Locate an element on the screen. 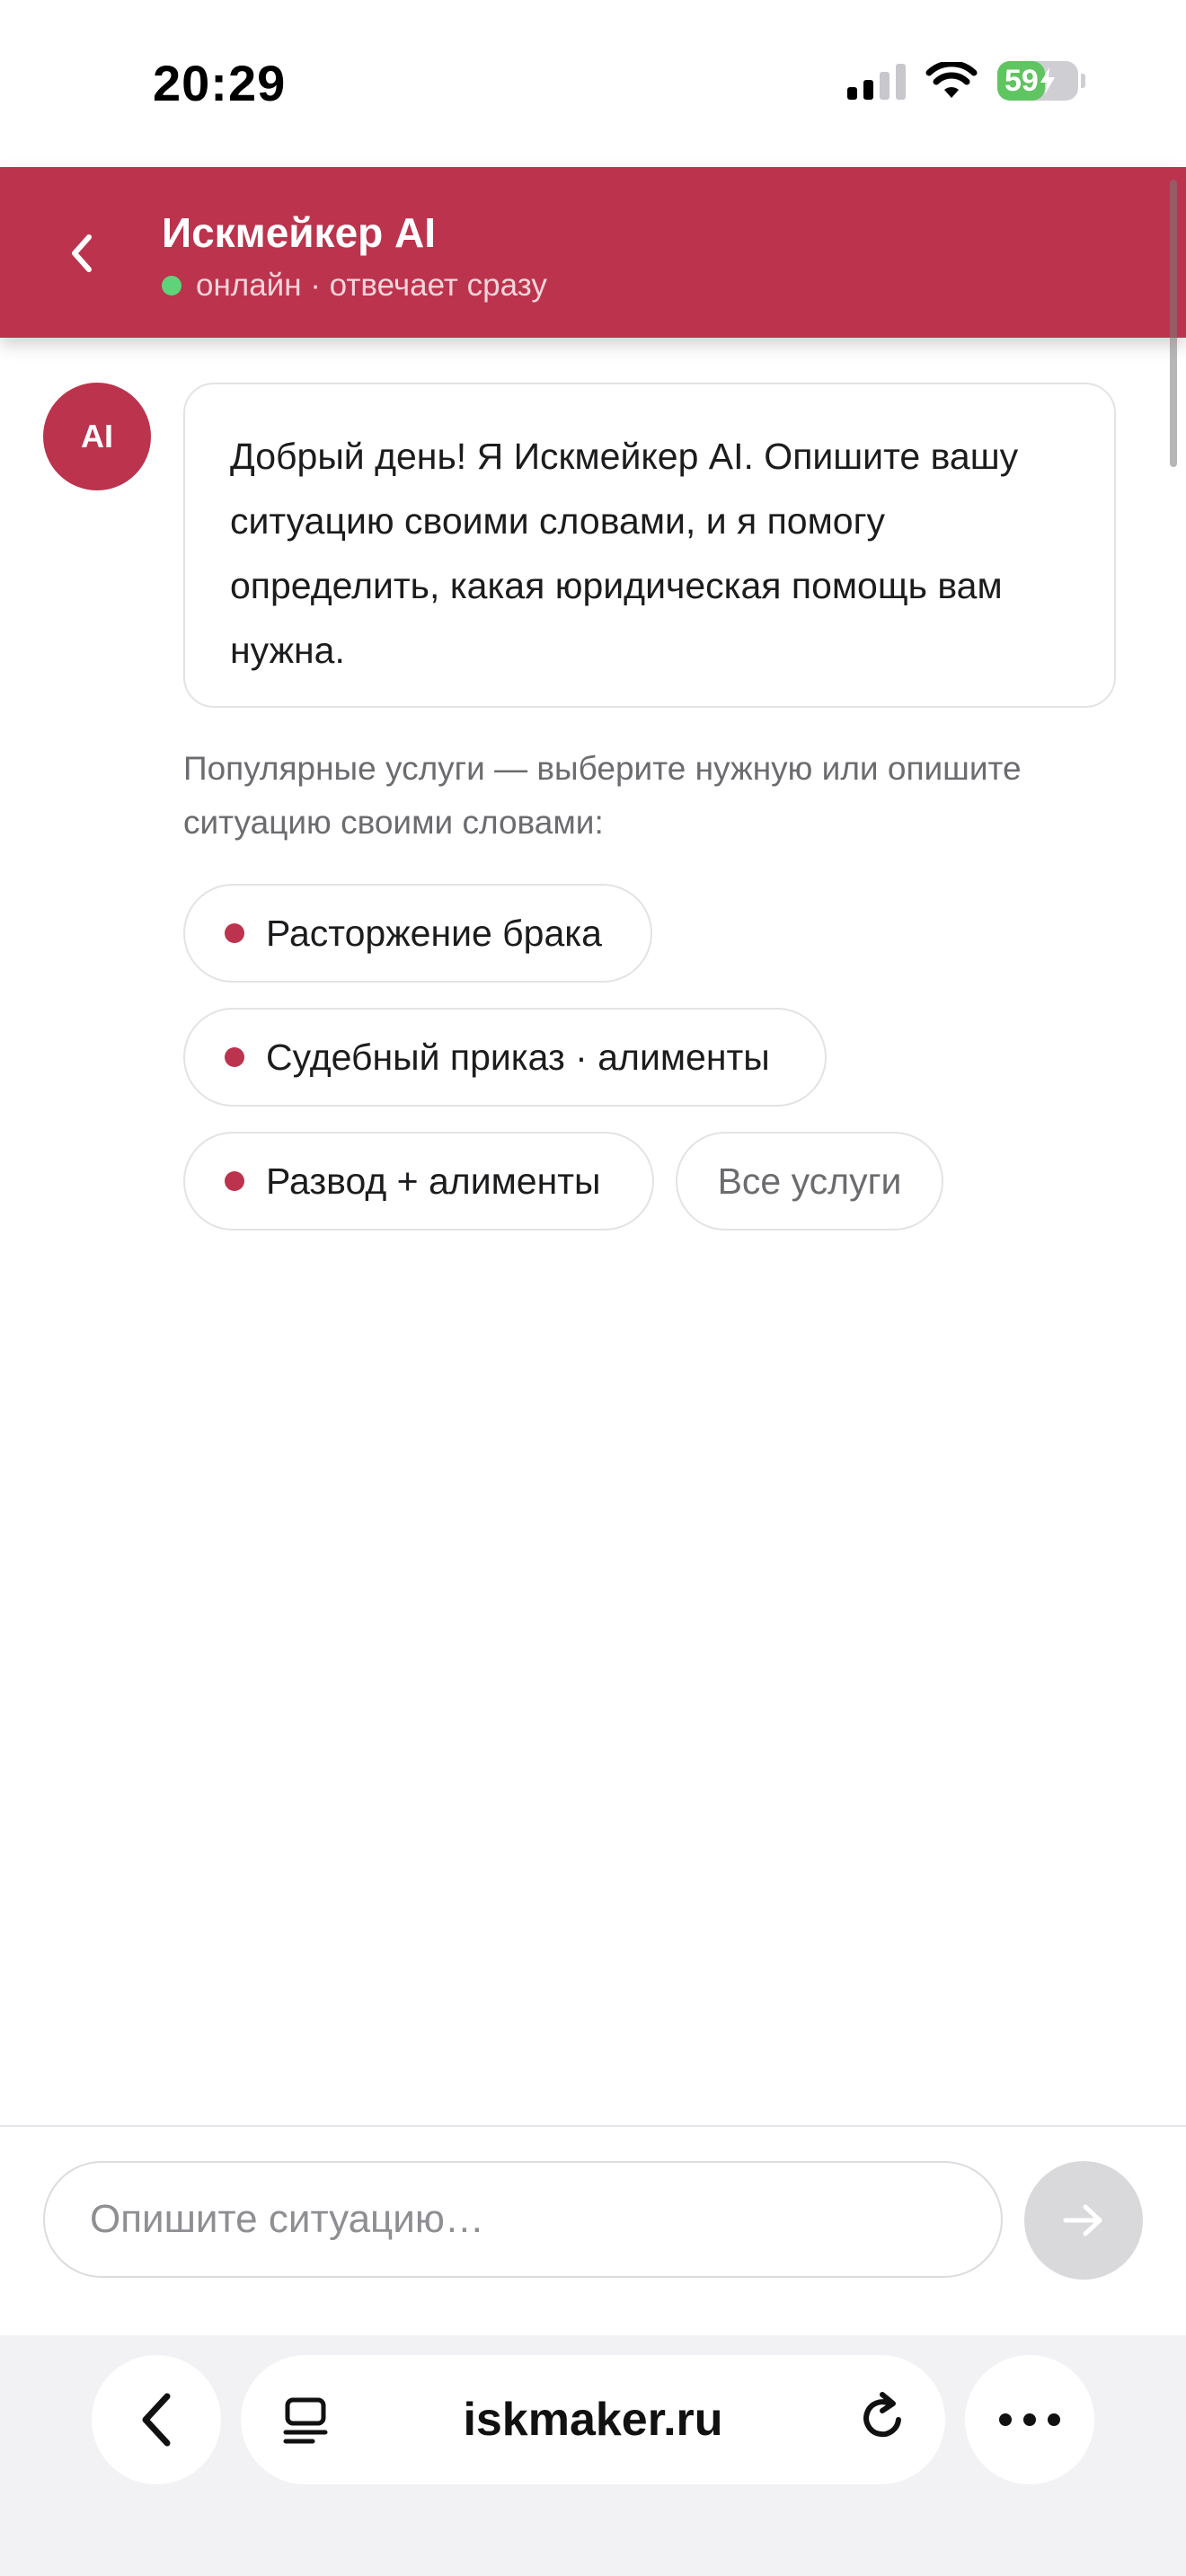 Image resolution: width=1186 pixels, height=2576 pixels. service-chip-divorce-alimony: Развод + алименты is located at coordinates (418, 1181).